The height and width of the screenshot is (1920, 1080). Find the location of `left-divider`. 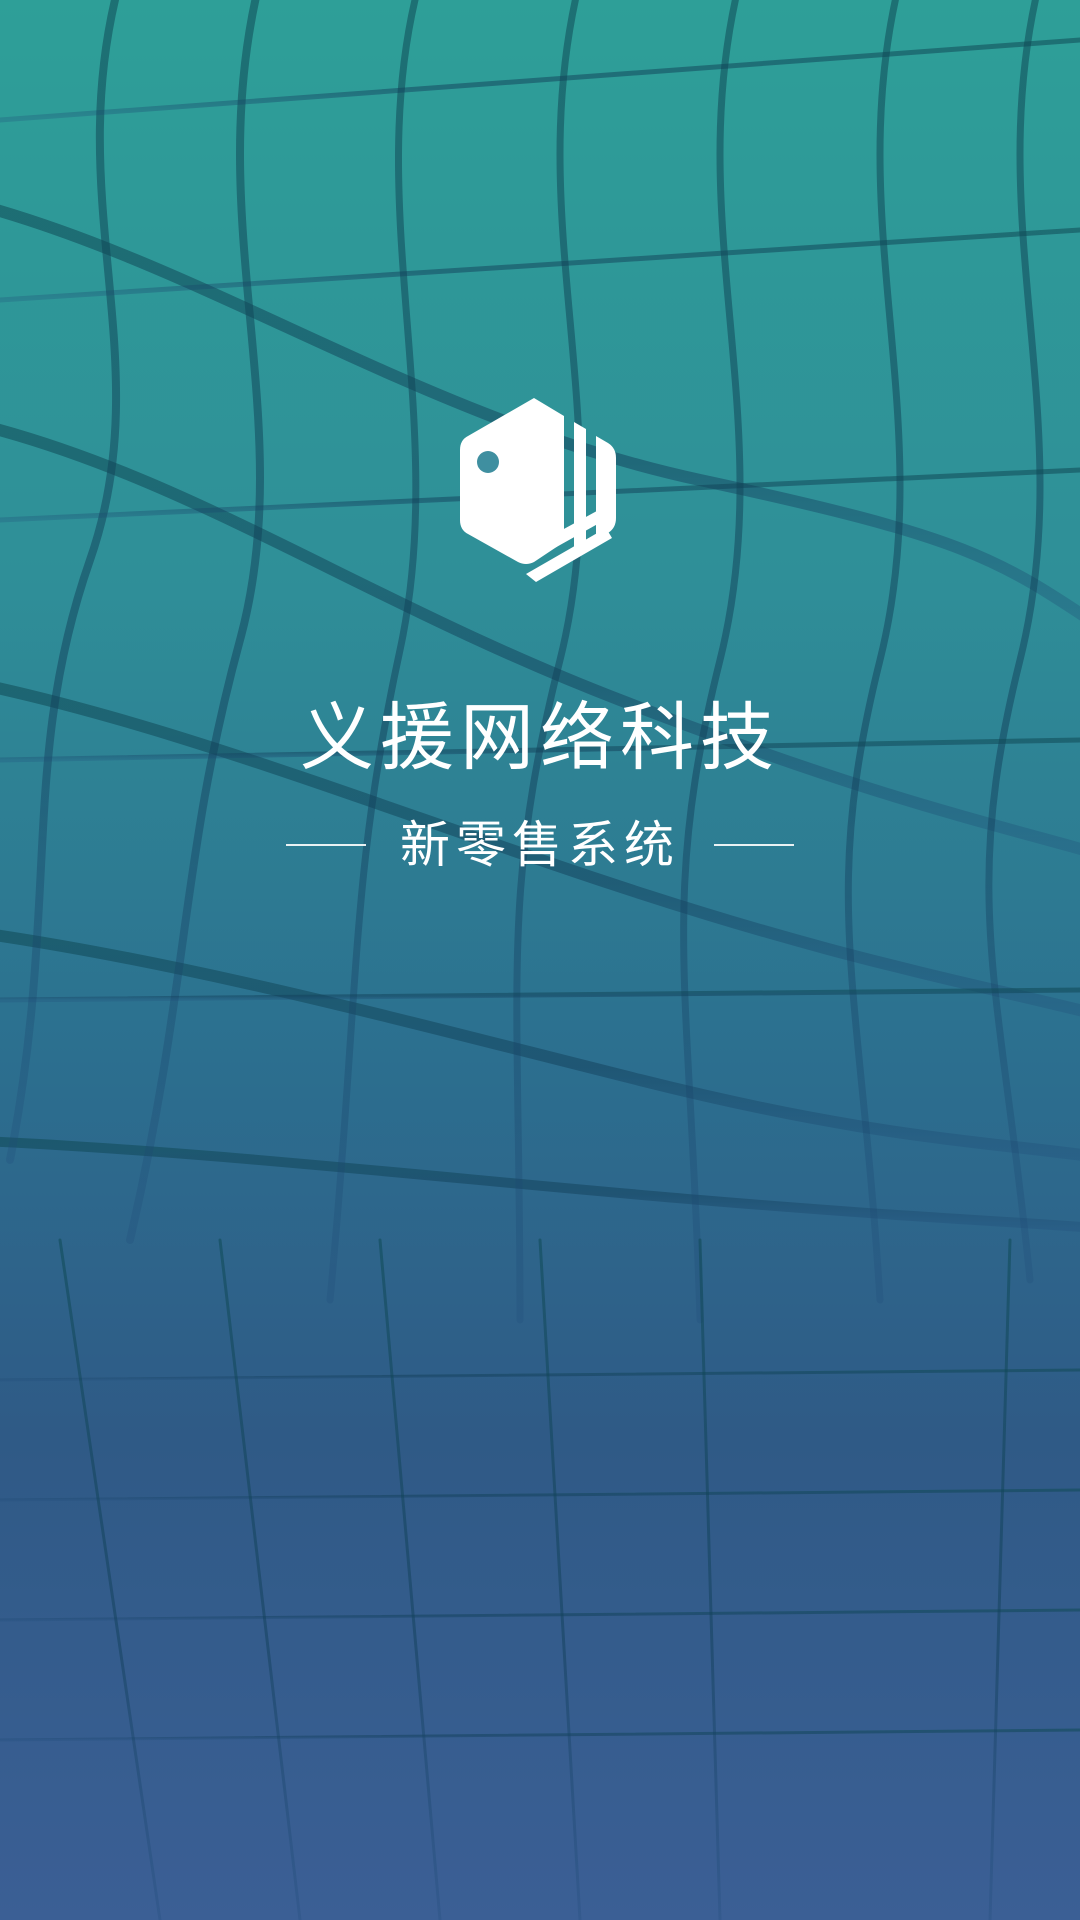

left-divider is located at coordinates (326, 845).